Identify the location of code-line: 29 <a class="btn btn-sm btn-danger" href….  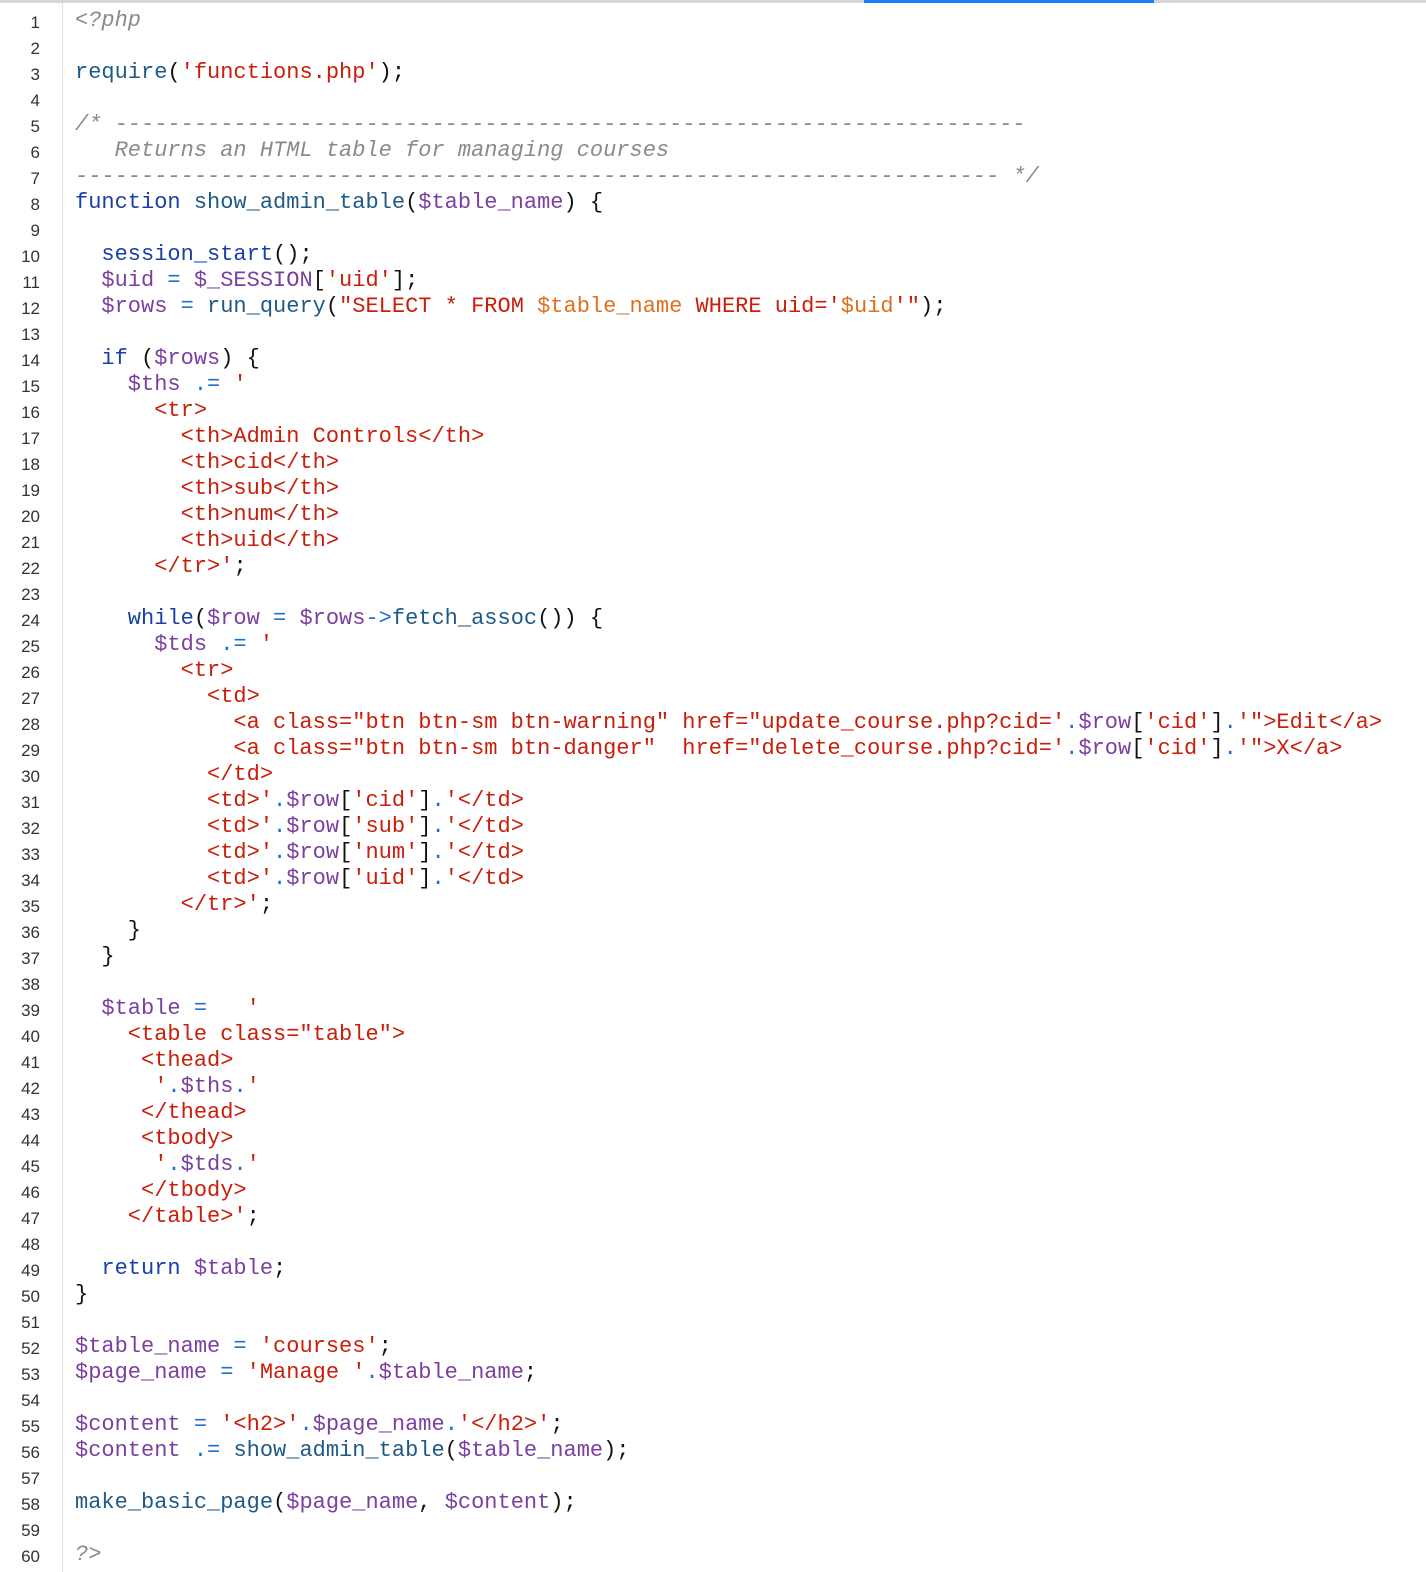
(713, 749).